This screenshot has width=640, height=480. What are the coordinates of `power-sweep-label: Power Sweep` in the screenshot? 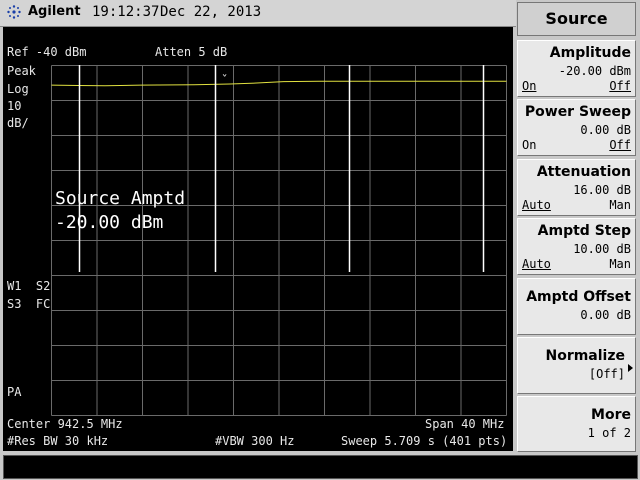 It's located at (577, 112).